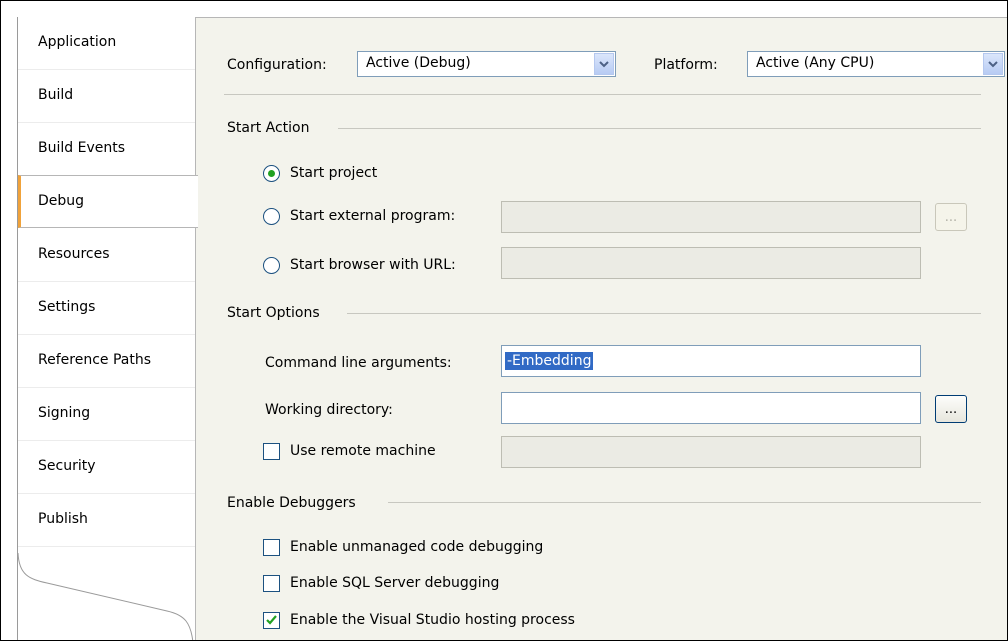 This screenshot has height=641, width=1008. I want to click on sidebar-item-label: Build Events, so click(81, 148).